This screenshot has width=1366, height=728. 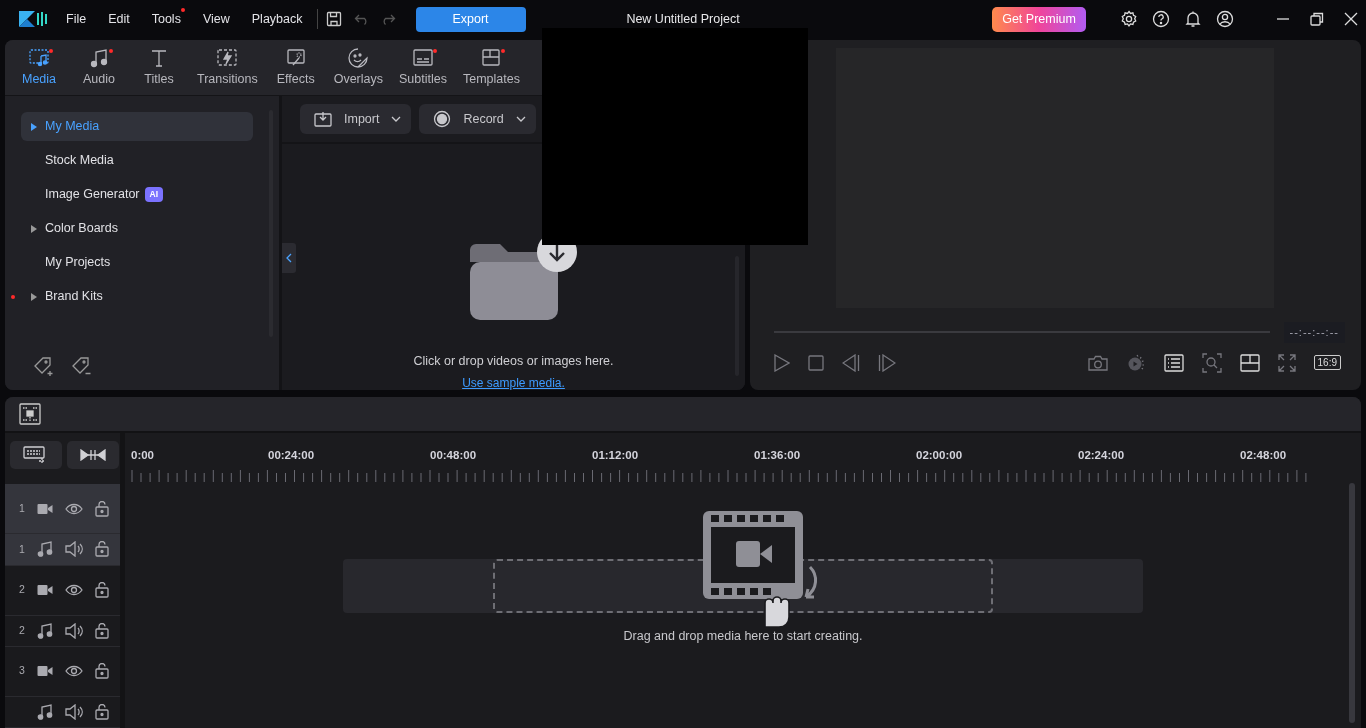 I want to click on ruler-time-label: 02:00:00, so click(x=940, y=455).